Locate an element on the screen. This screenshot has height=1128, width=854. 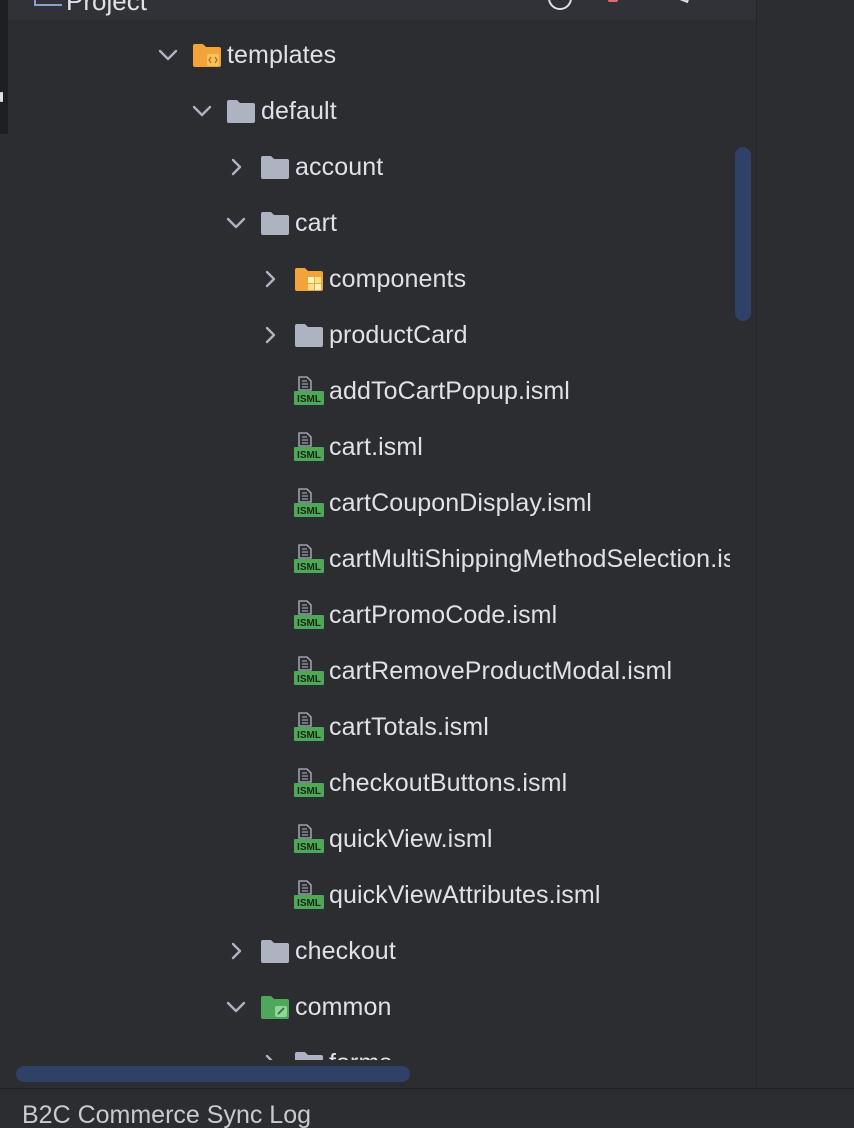
project-view-icon is located at coordinates (48, 3).